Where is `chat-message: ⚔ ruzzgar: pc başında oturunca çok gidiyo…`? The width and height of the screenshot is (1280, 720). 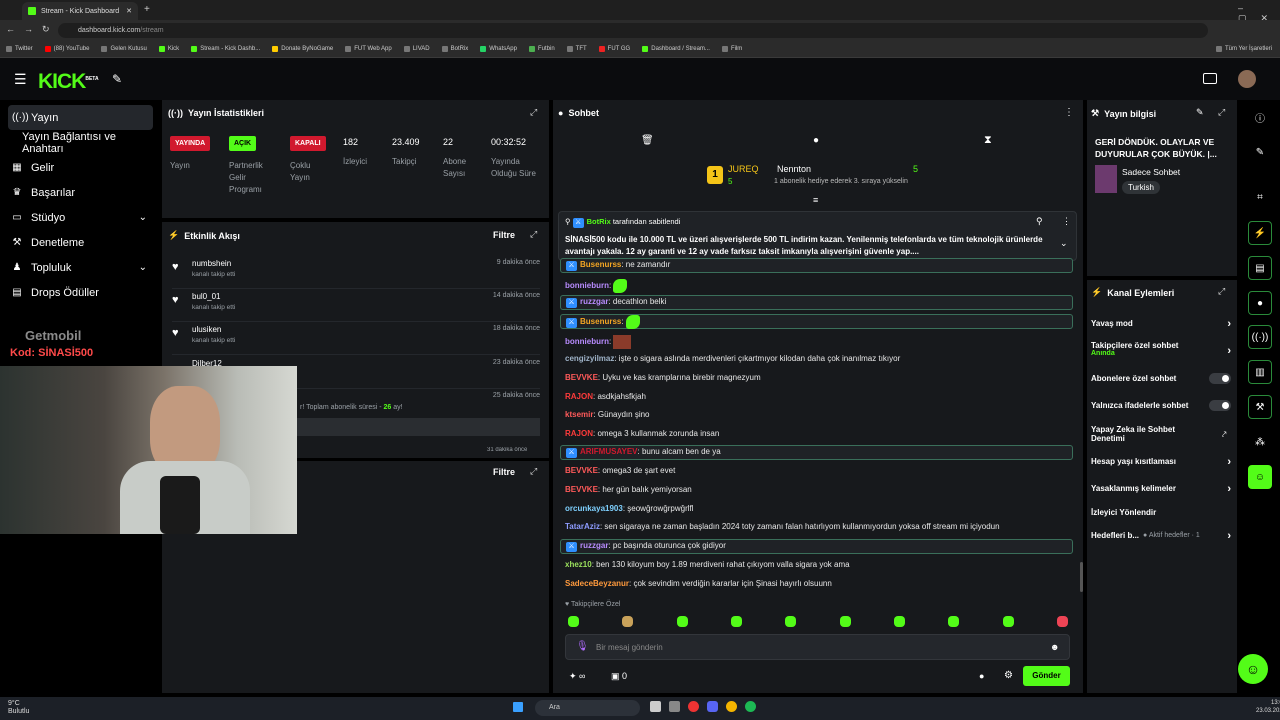 chat-message: ⚔ ruzzgar: pc başında oturunca çok gidiyo… is located at coordinates (816, 546).